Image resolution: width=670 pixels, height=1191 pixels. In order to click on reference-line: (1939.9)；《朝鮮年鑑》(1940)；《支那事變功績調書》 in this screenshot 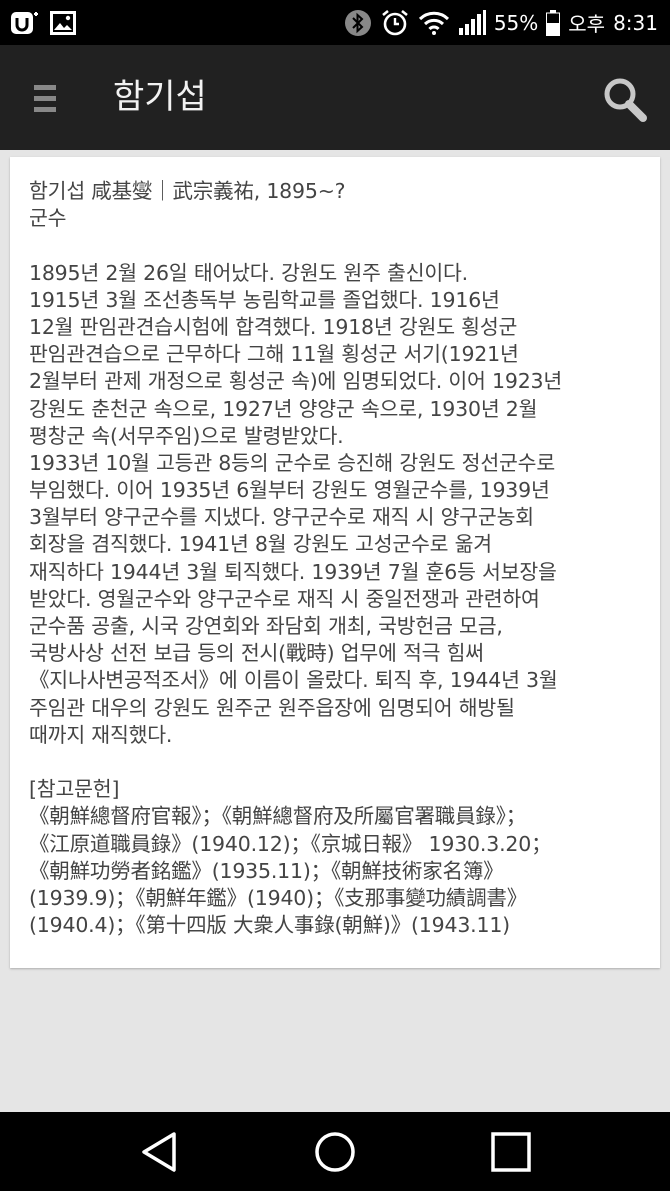, I will do `click(278, 897)`.